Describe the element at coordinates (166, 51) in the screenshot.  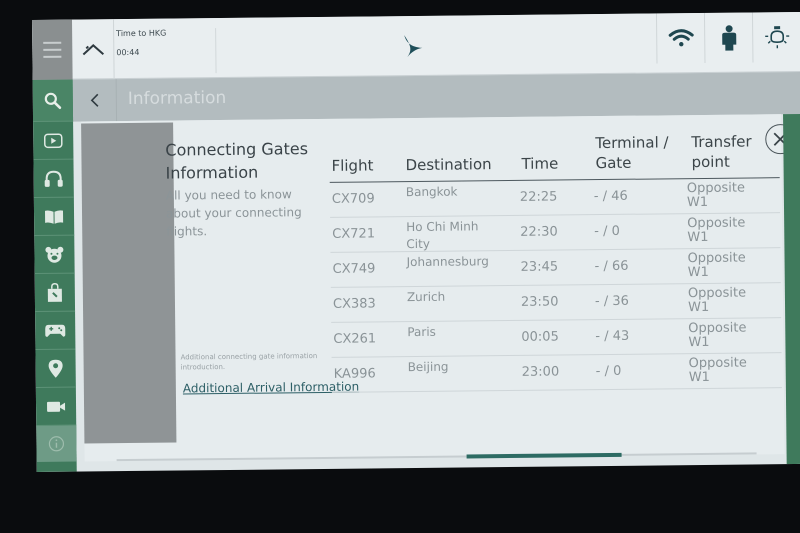
I see `time-to-destination: Time to HKG 00:44` at that location.